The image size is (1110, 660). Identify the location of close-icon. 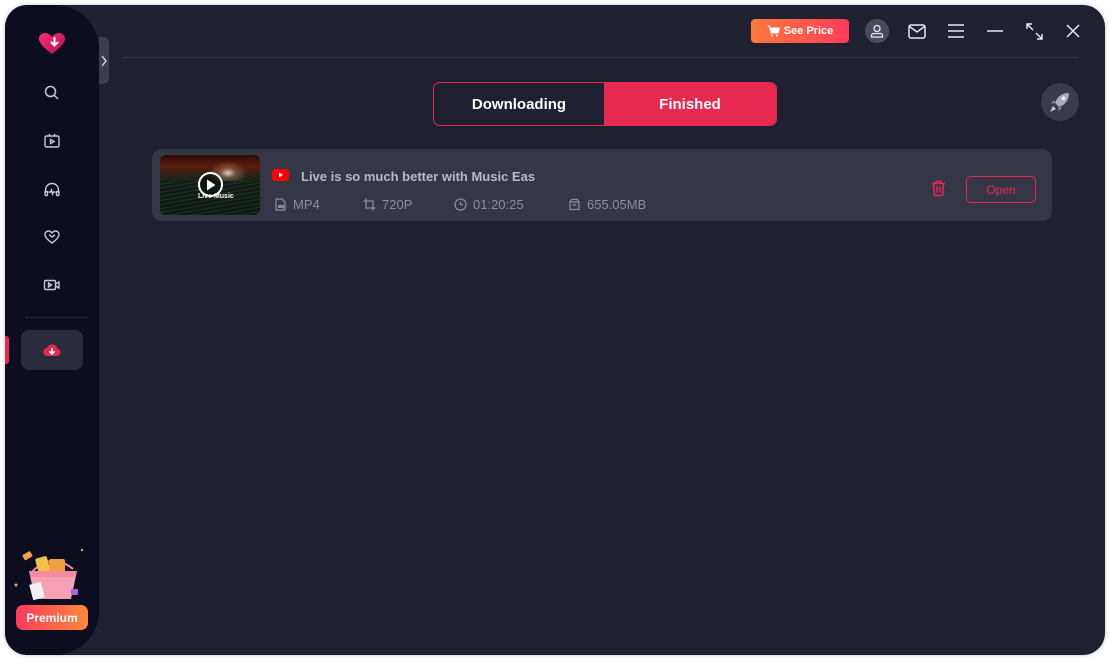
(1073, 31).